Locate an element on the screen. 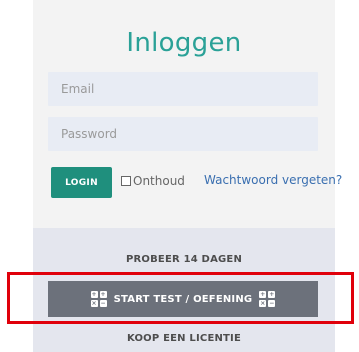 The height and width of the screenshot is (352, 359). start-test-button: + + × − START TEST / OEFENING + + × − is located at coordinates (183, 299).